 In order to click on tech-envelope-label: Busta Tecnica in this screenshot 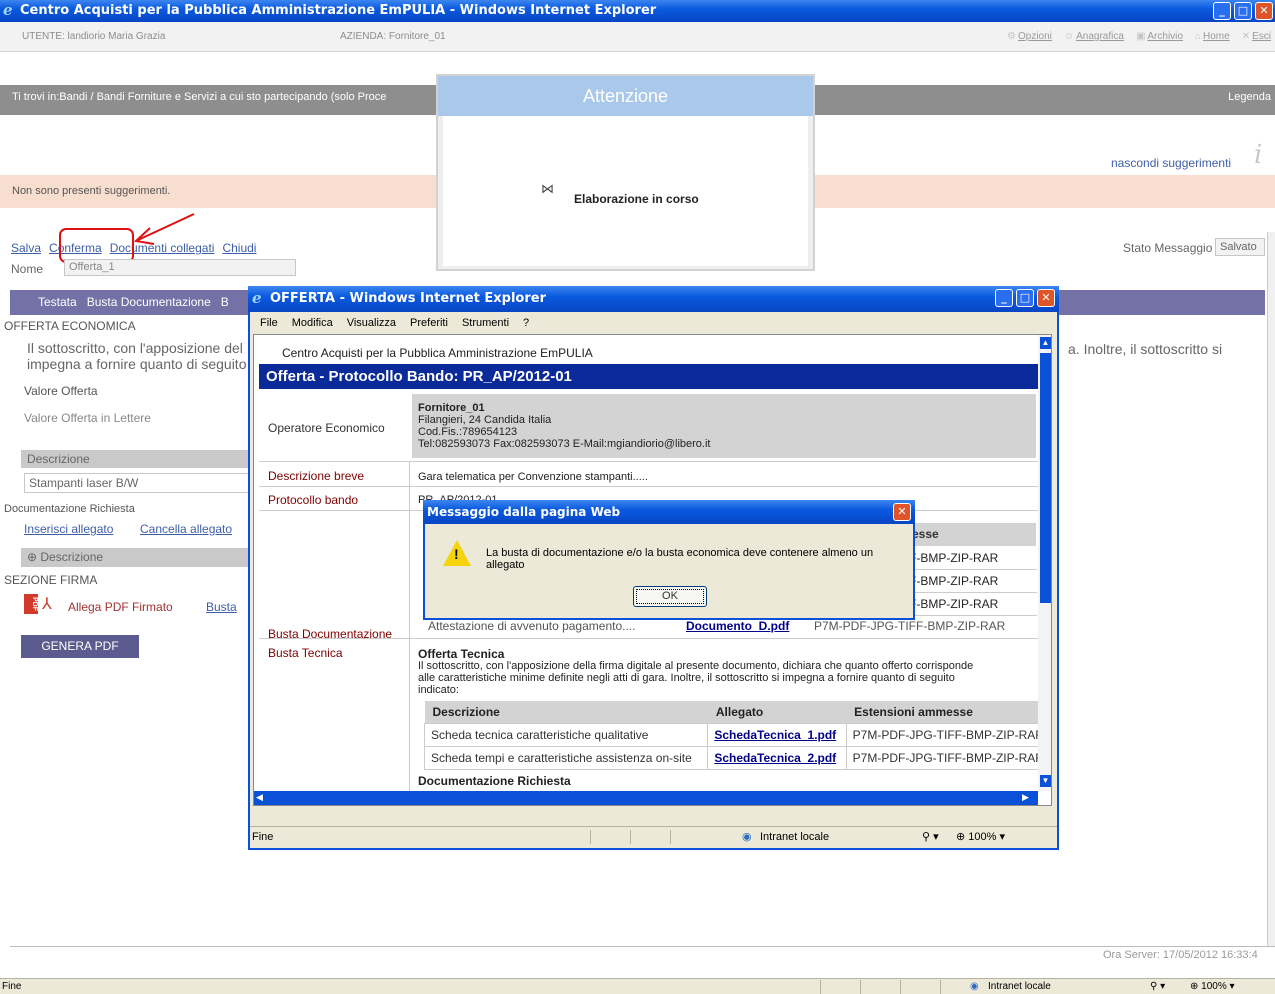, I will do `click(305, 653)`.